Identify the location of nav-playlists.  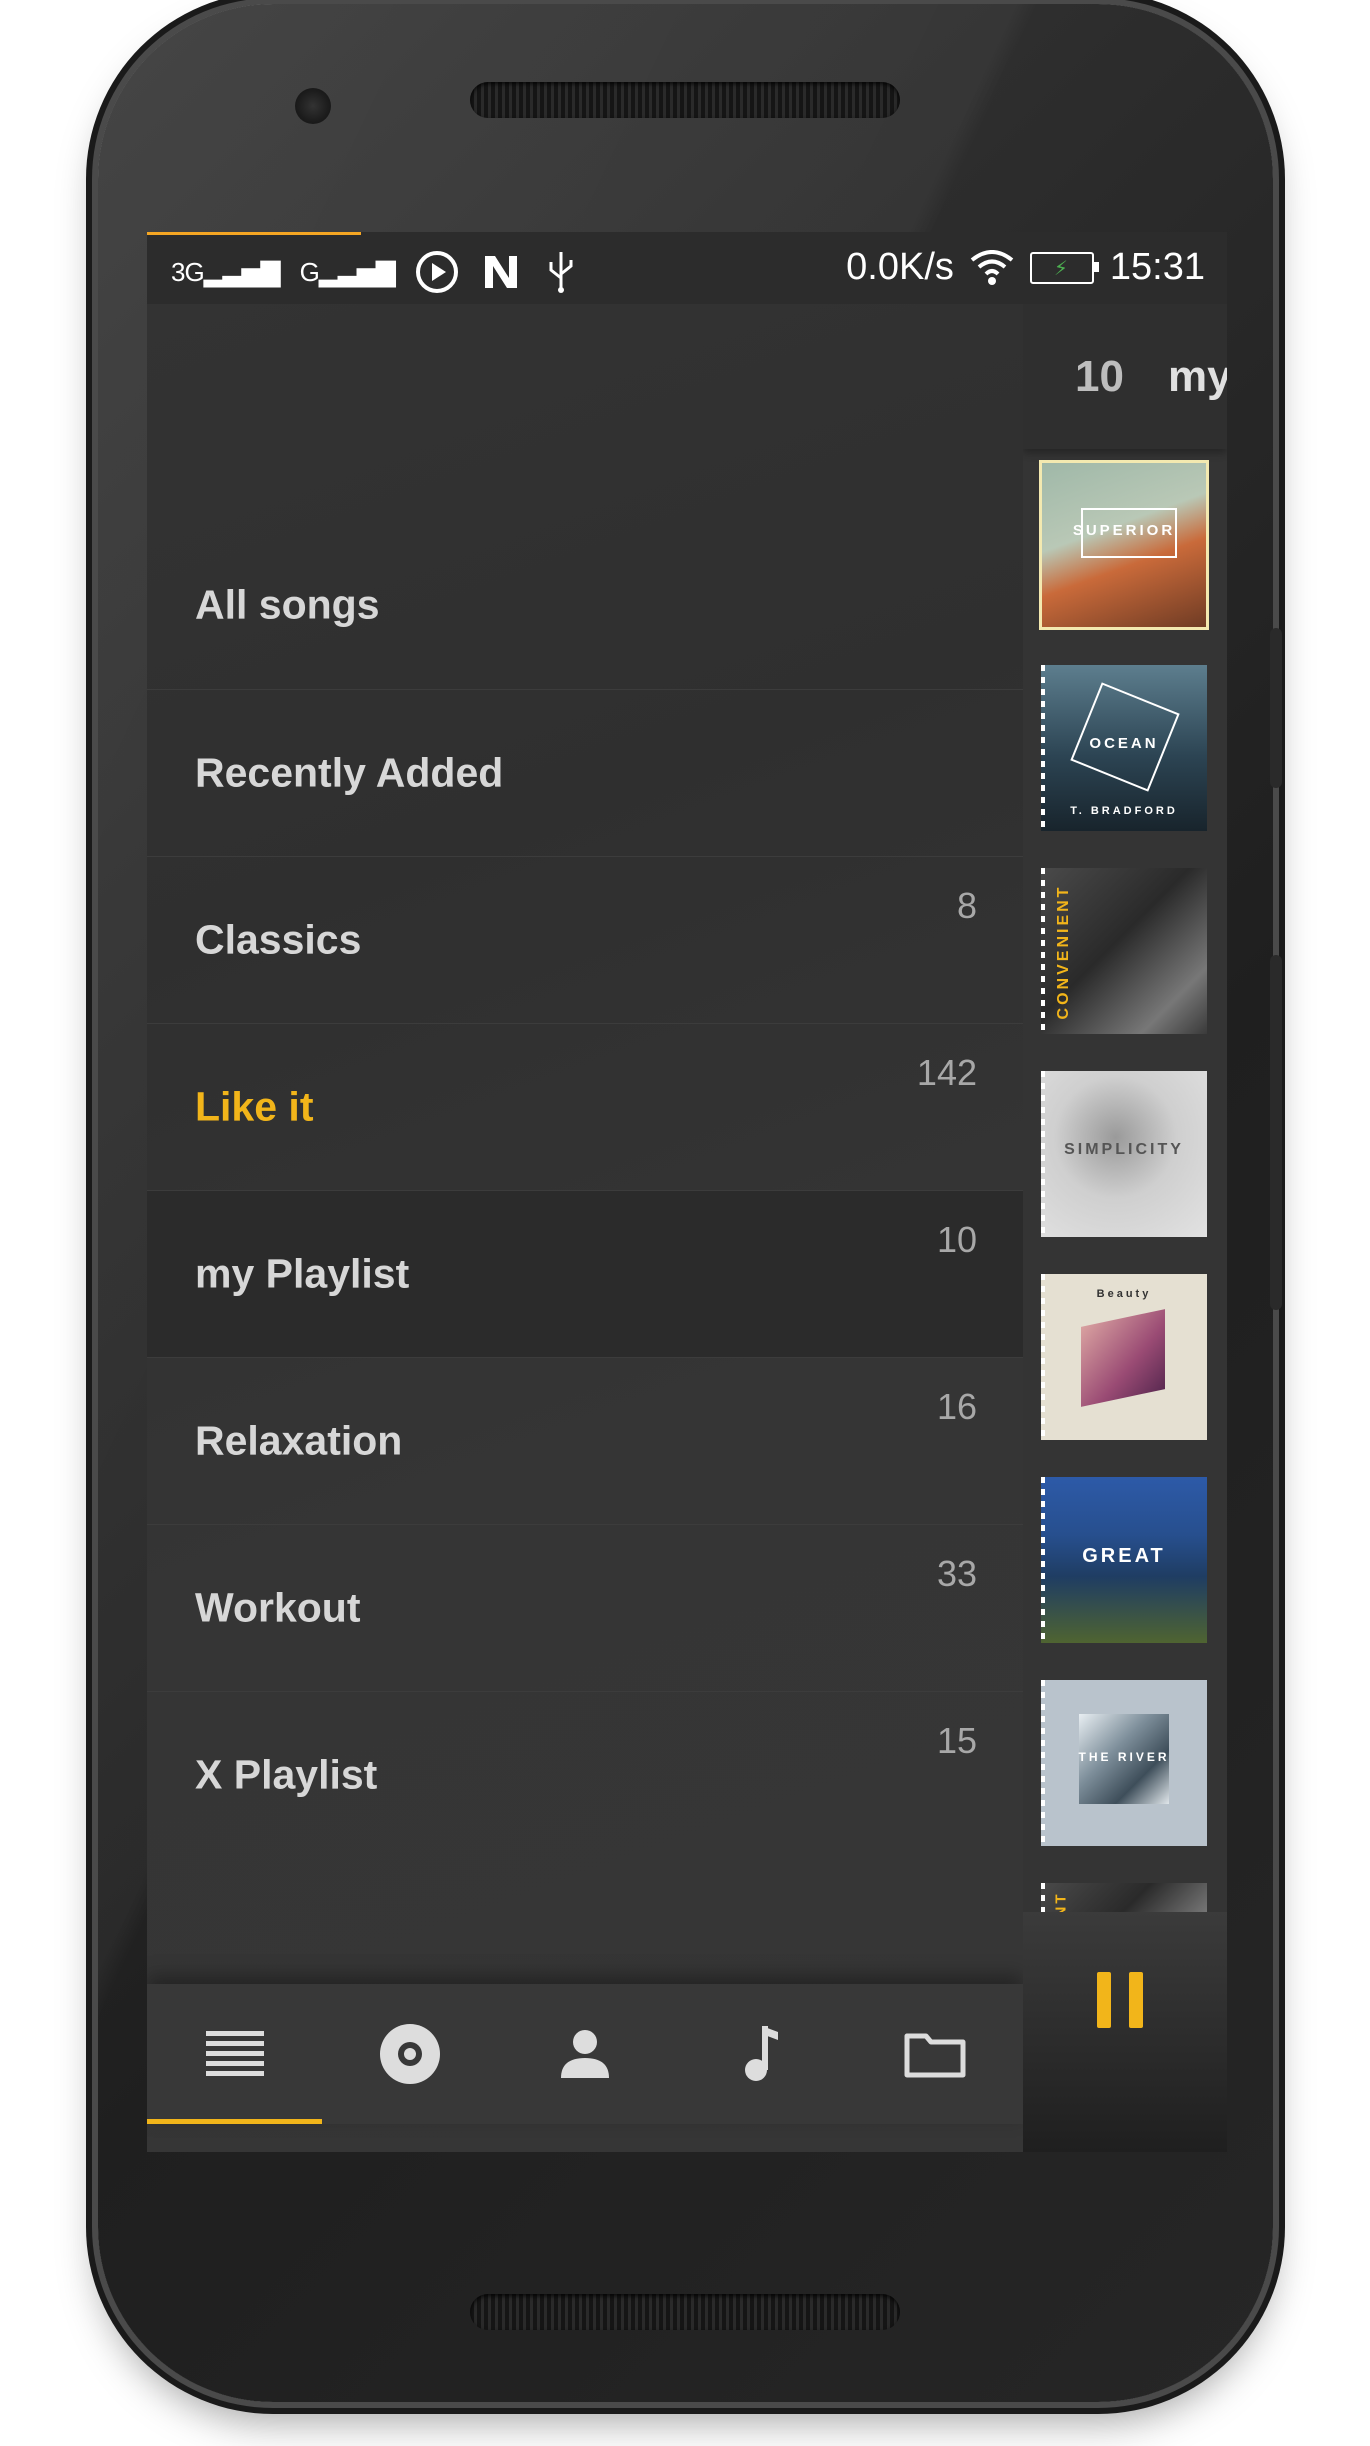
(234, 2054).